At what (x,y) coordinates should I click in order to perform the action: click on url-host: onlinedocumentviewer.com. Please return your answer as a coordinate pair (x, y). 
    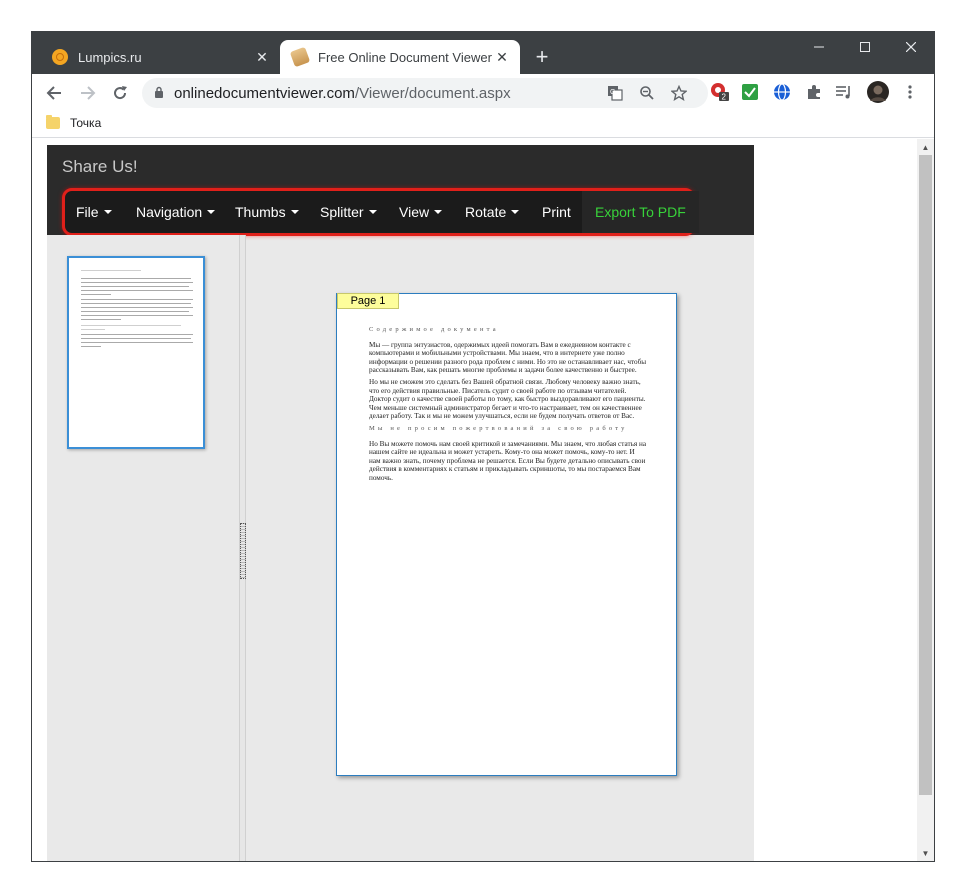
    Looking at the image, I should click on (264, 93).